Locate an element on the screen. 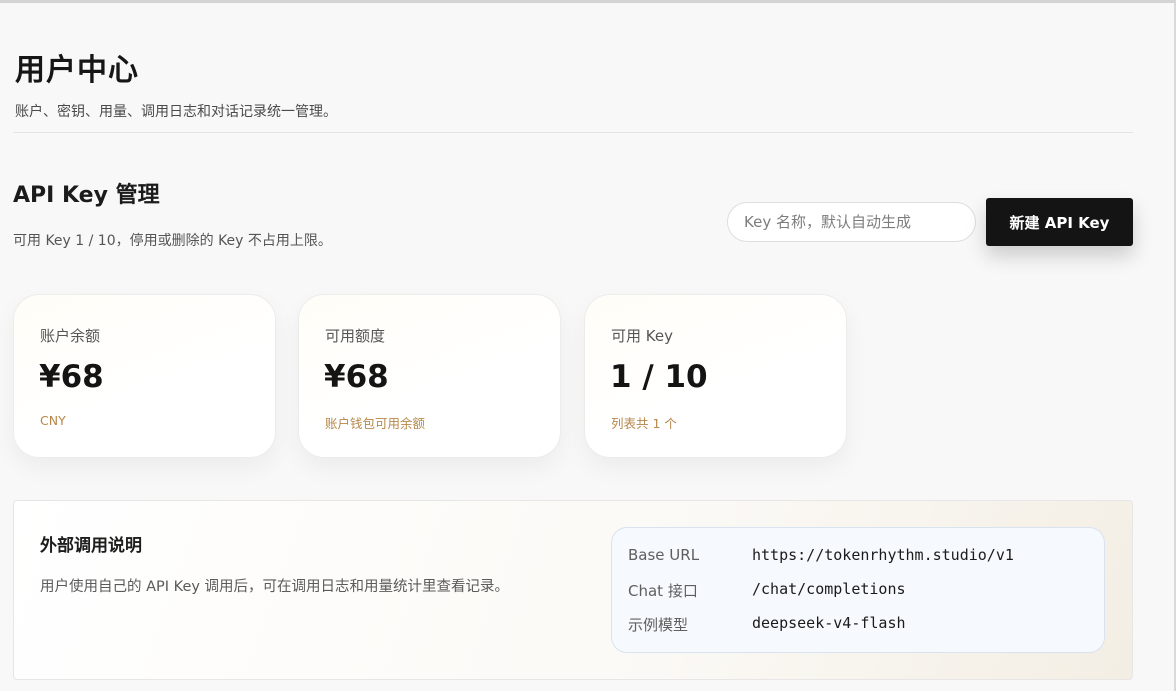 The height and width of the screenshot is (691, 1176). api-key-section-description: 可用 Key 1 / 10，停用或删除的 Key 不占用上限。 is located at coordinates (172, 241).